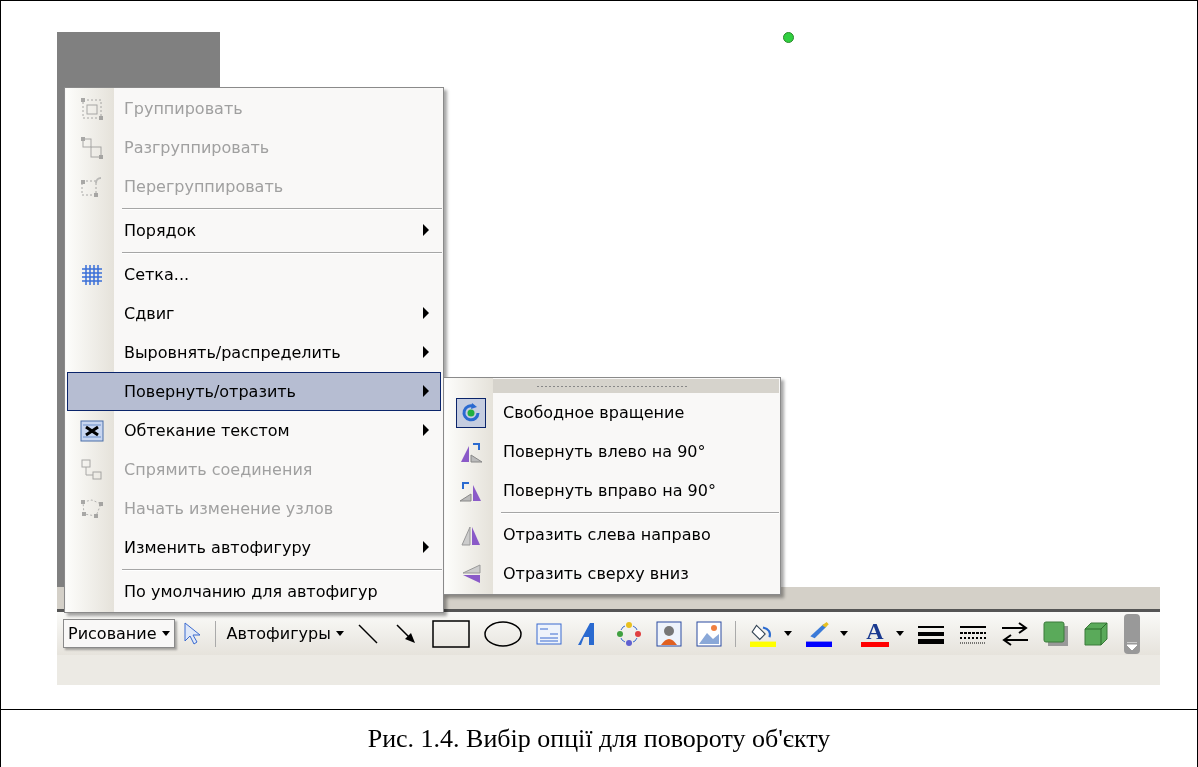 The image size is (1198, 767). I want to click on arrow-style-icon, so click(1014, 633).